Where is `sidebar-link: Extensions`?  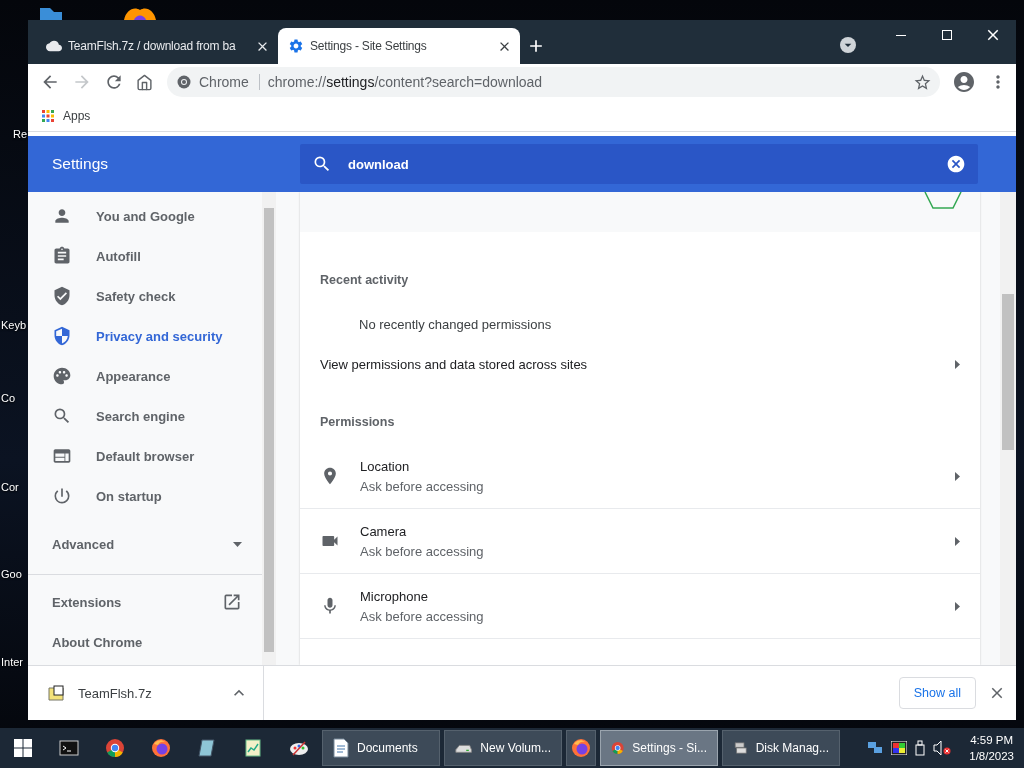 sidebar-link: Extensions is located at coordinates (145, 602).